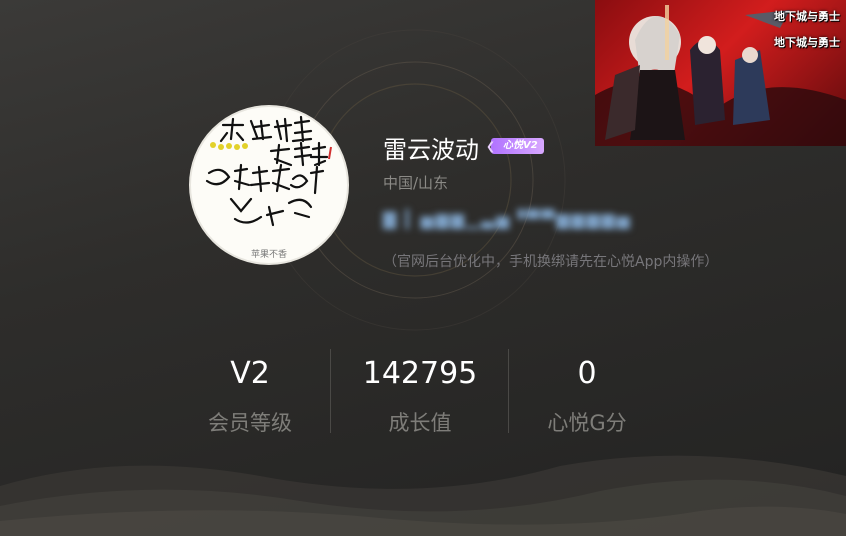 The image size is (846, 536). I want to click on game-banner: 地下城与勇士 地下城与勇士, so click(720, 73).